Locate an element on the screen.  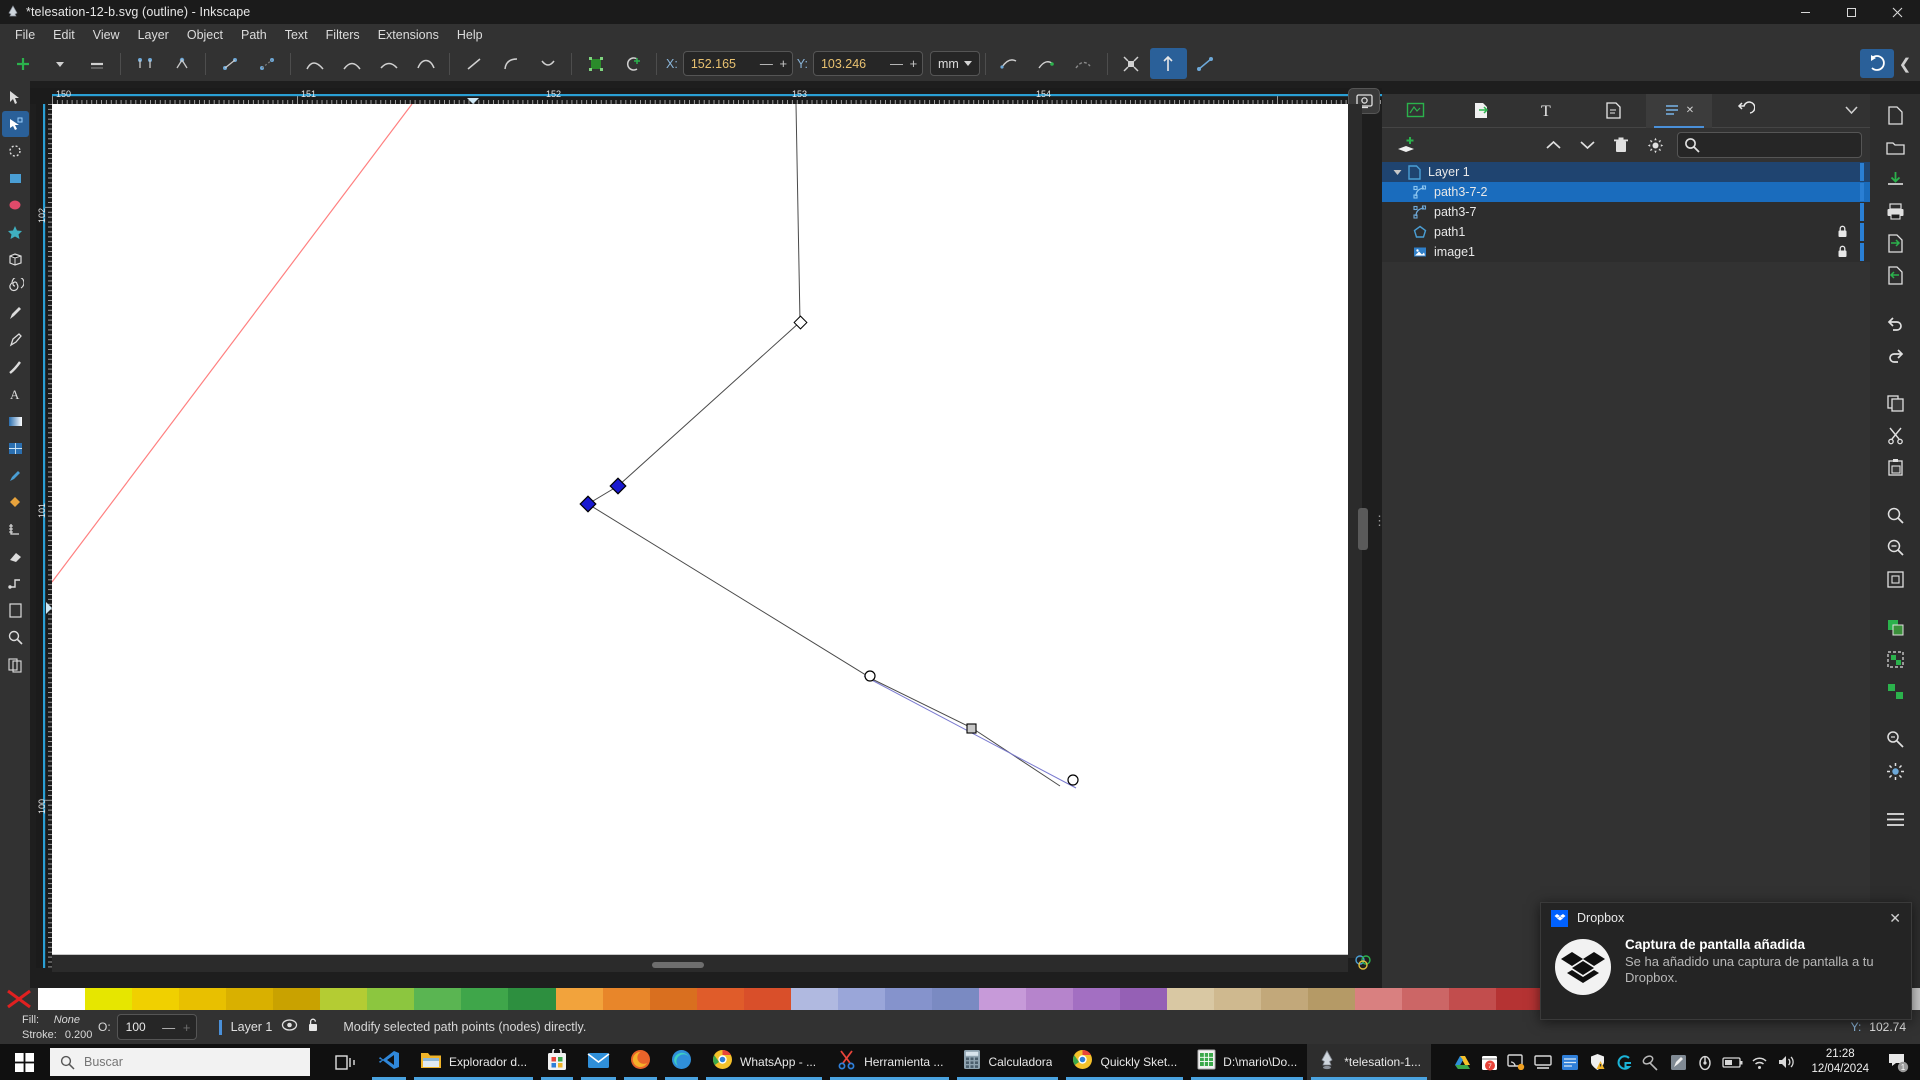
task-view-button is located at coordinates (346, 1062).